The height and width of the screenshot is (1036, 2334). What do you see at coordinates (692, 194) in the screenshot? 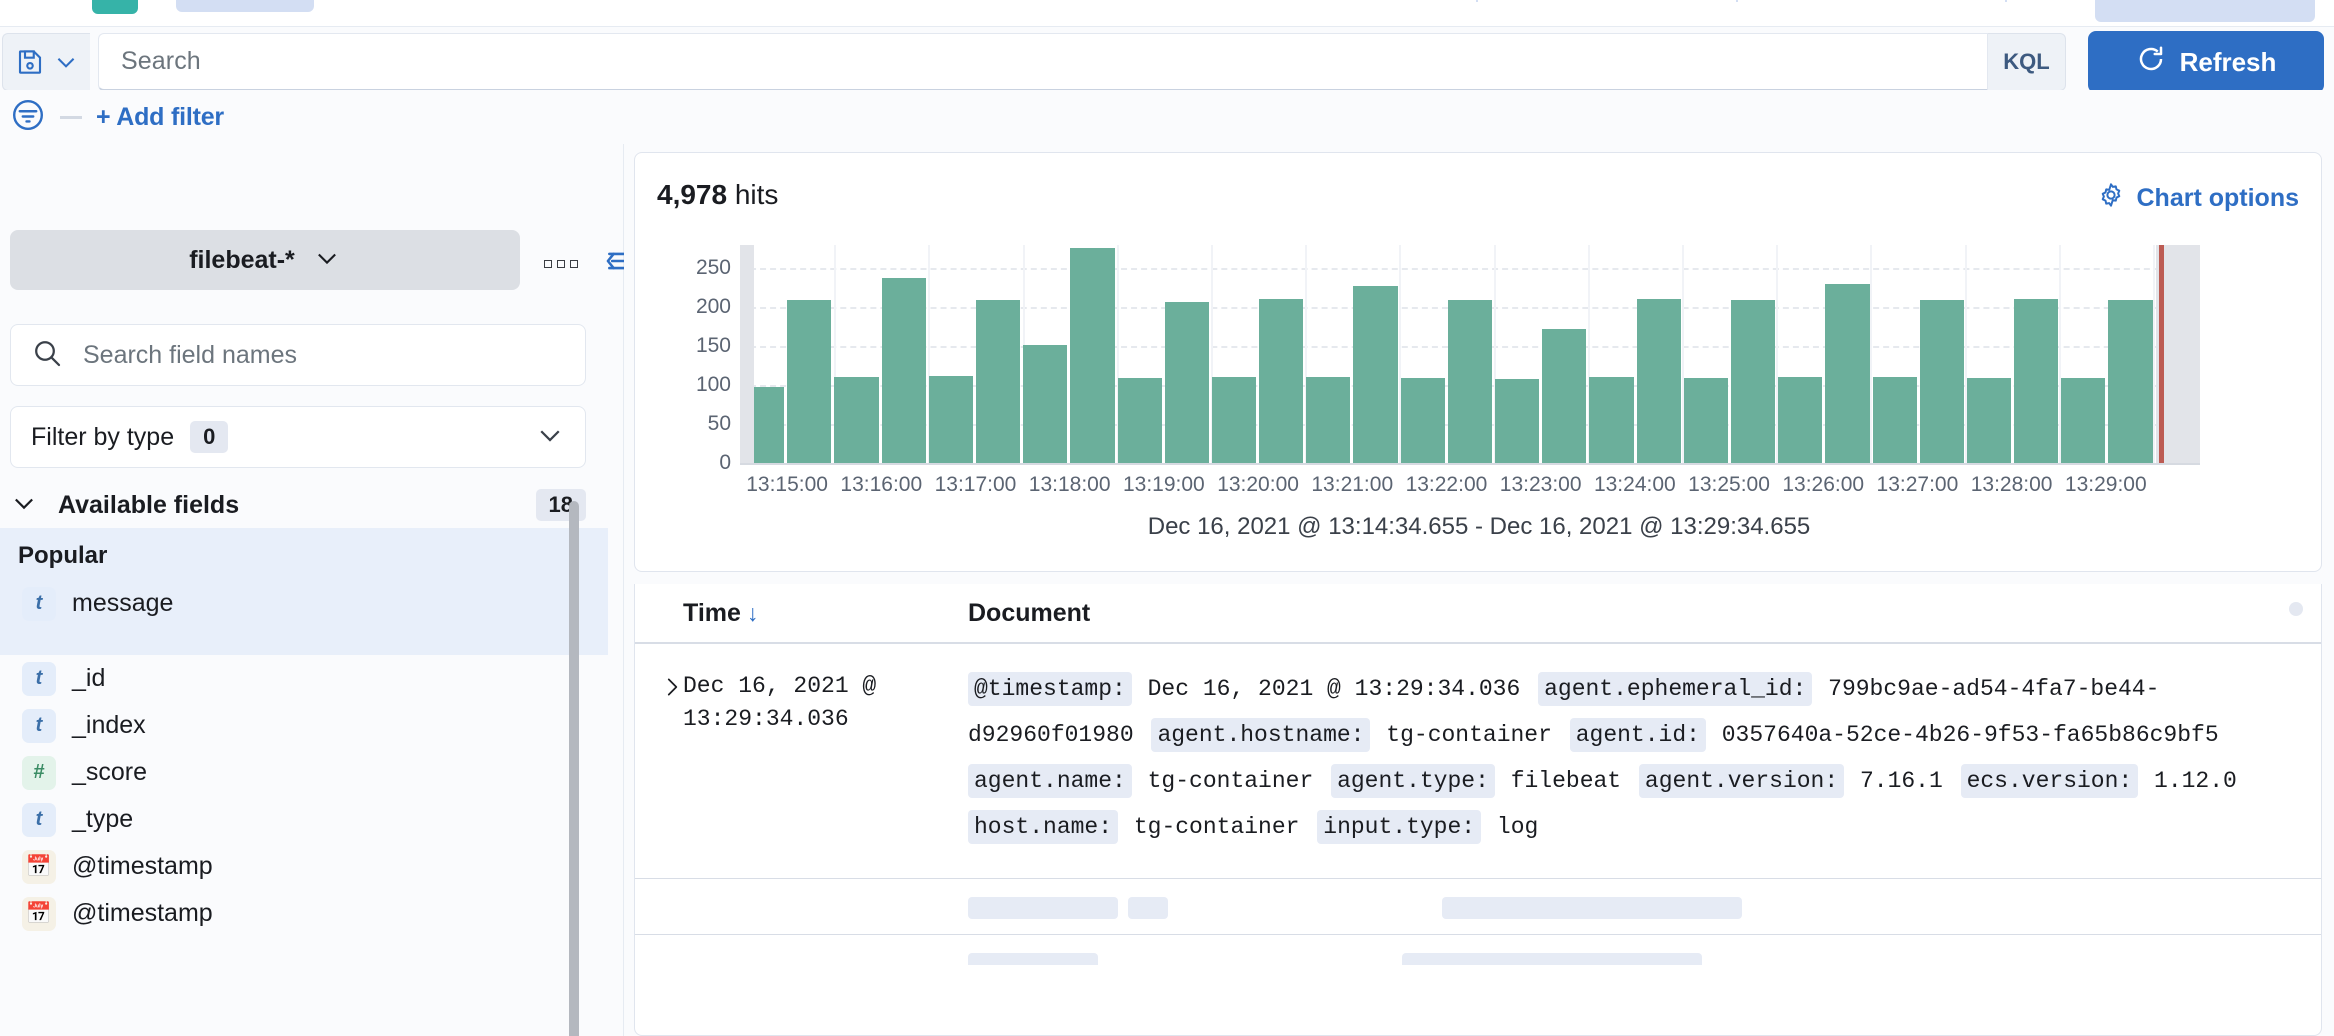
I see `hits-count: 4,978` at bounding box center [692, 194].